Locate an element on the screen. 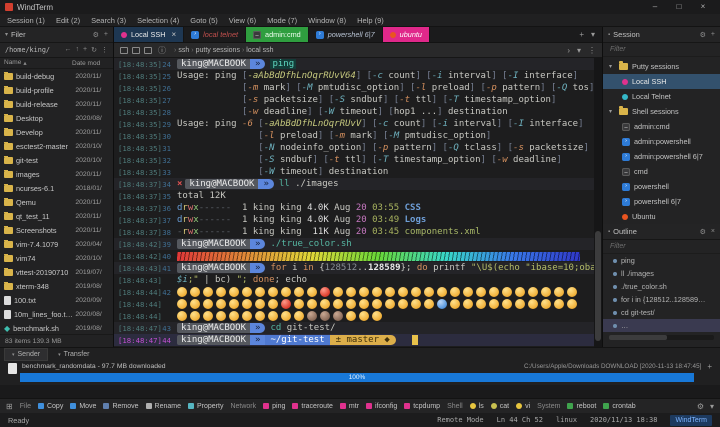 The height and width of the screenshot is (427, 720). info-icon: ⓘ is located at coordinates (162, 50).